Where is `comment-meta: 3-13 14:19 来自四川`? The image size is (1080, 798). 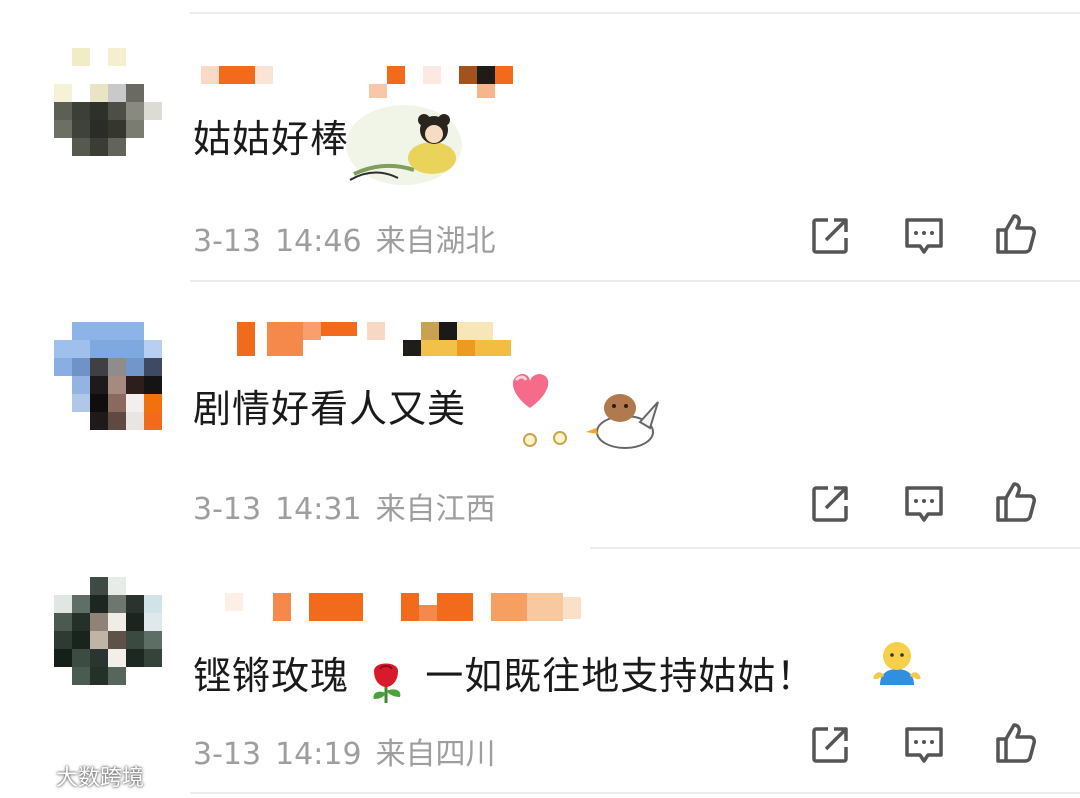 comment-meta: 3-13 14:19 来自四川 is located at coordinates (351, 751).